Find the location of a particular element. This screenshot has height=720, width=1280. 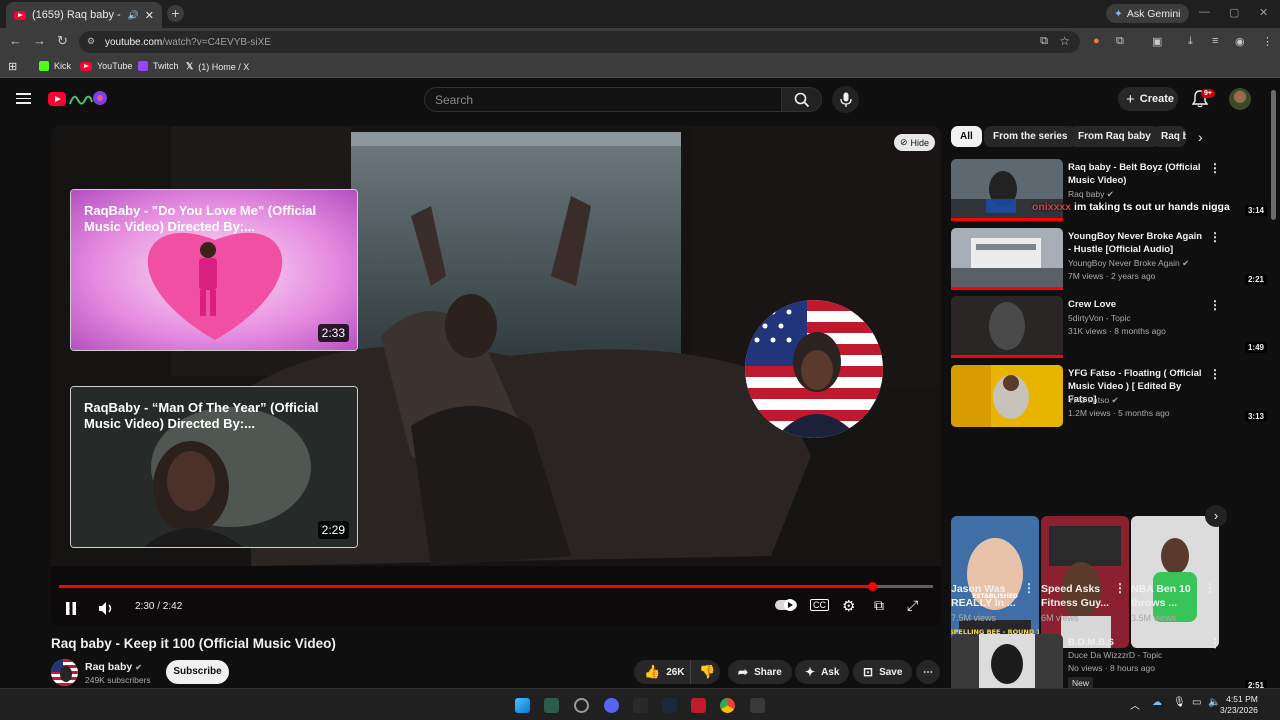

settings-gear-icon: ⚙ is located at coordinates (848, 606).